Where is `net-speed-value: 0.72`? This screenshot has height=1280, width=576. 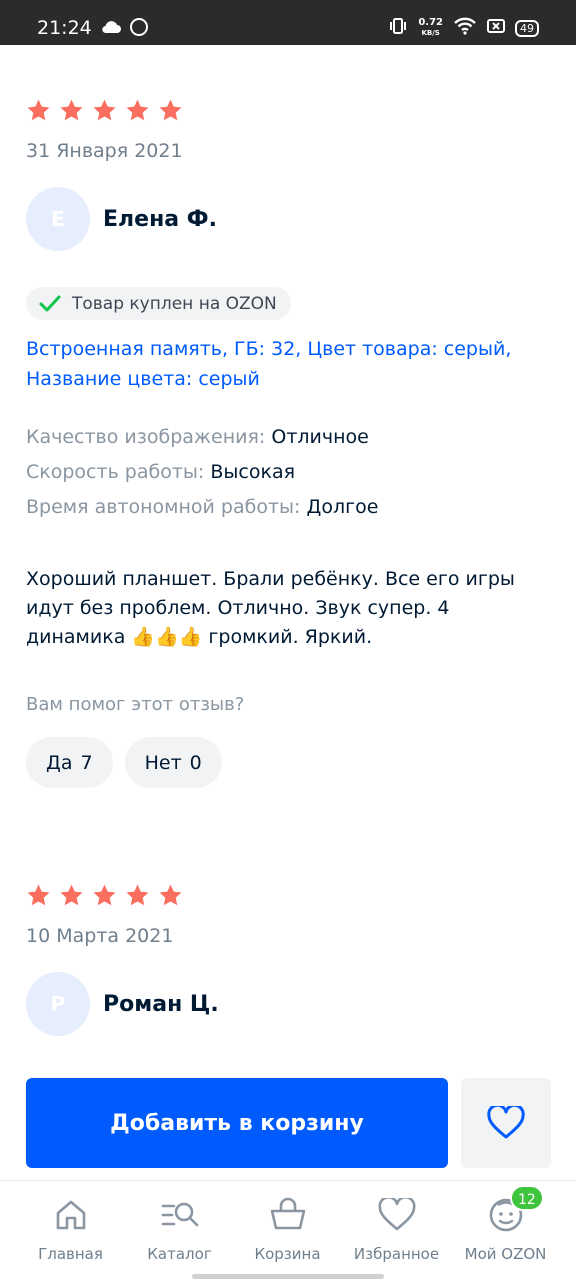 net-speed-value: 0.72 is located at coordinates (430, 22).